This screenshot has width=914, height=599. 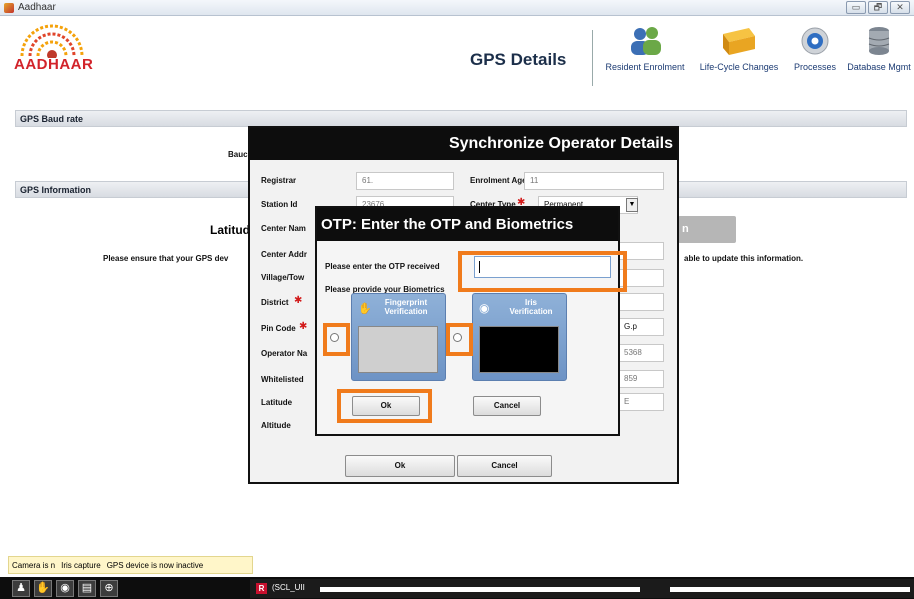 What do you see at coordinates (54, 64) in the screenshot?
I see `logo-text: AADHAAR` at bounding box center [54, 64].